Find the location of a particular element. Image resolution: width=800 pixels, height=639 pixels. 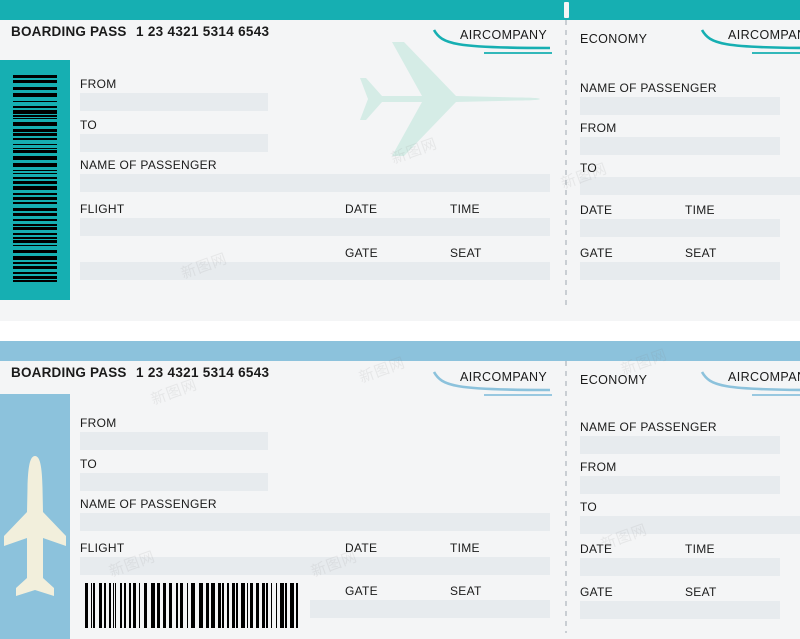

top-accent-bar-blue is located at coordinates (400, 351).